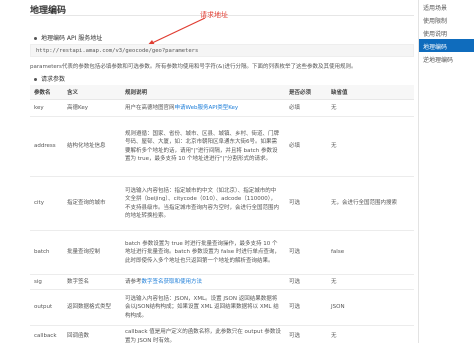 Image resolution: width=474 pixels, height=343 pixels. Describe the element at coordinates (92, 203) in the screenshot. I see `cell-meaning: 指定查询的城市` at that location.